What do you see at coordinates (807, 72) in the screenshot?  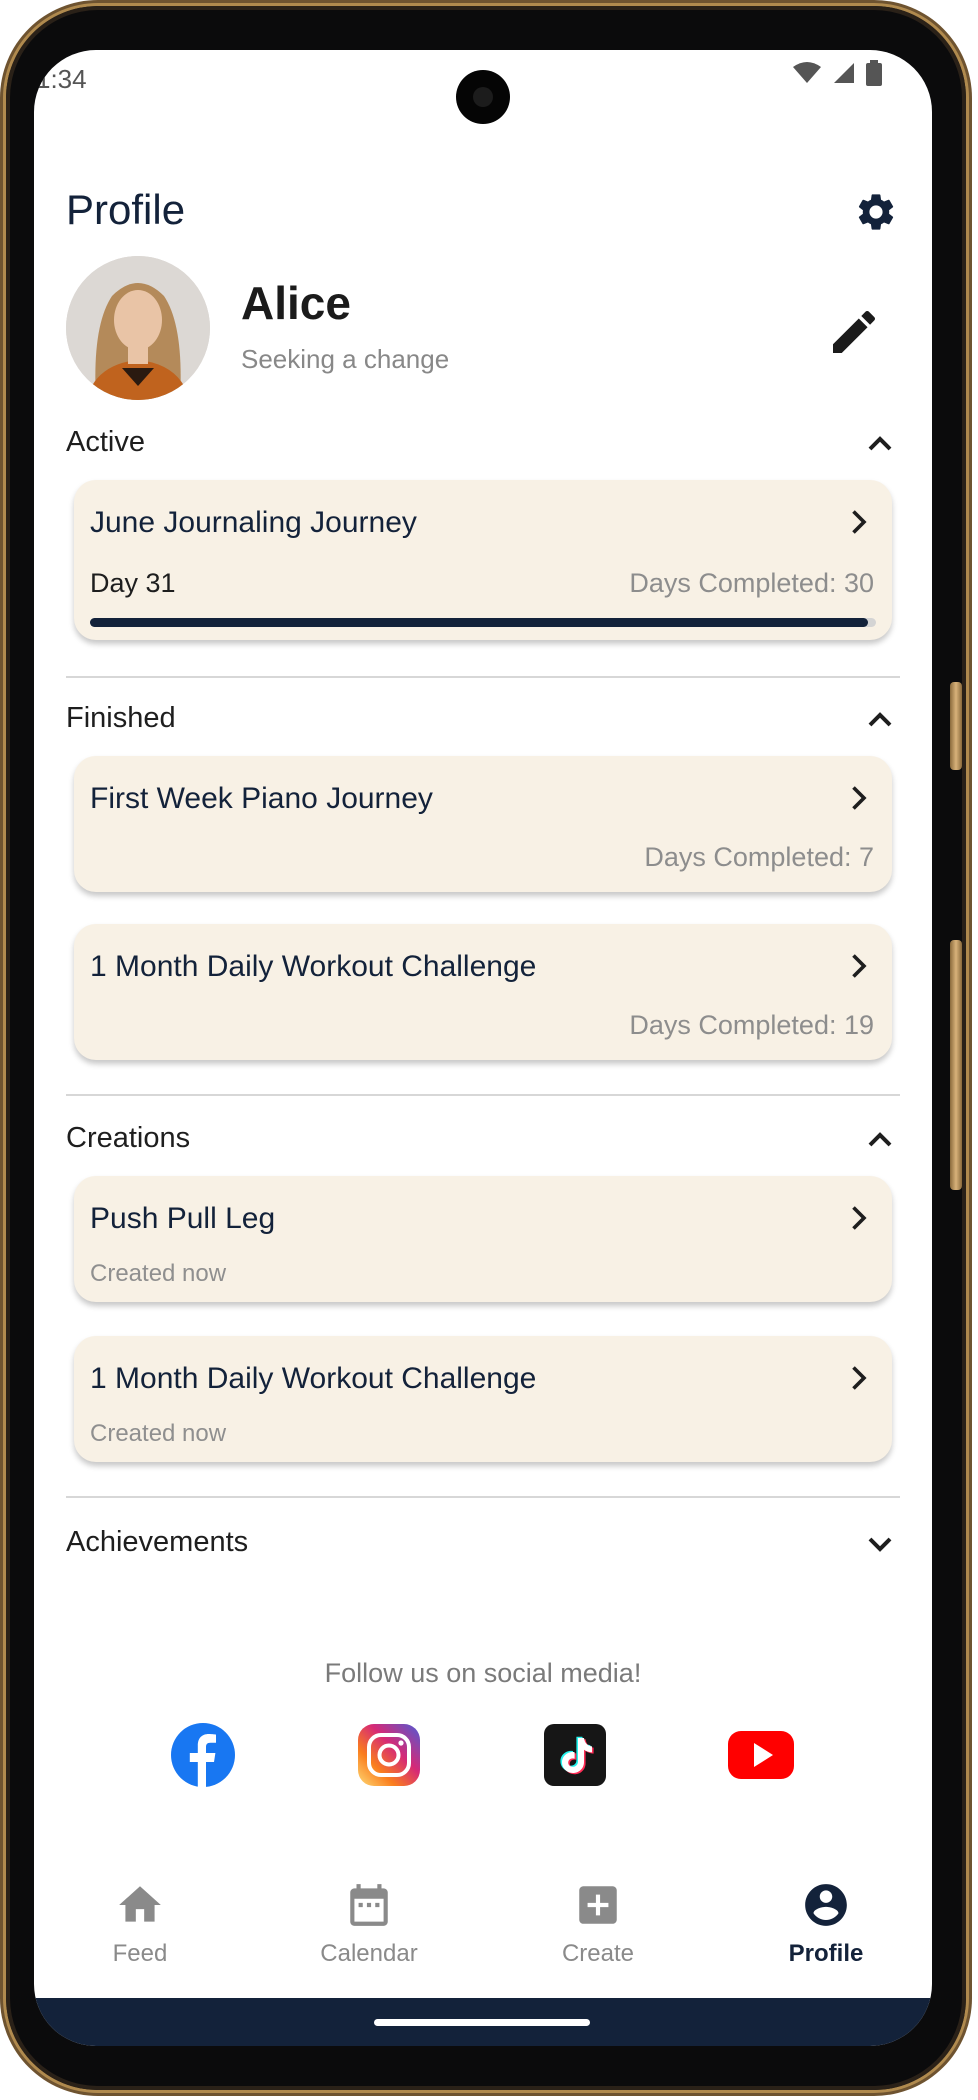 I see `wifi-icon` at bounding box center [807, 72].